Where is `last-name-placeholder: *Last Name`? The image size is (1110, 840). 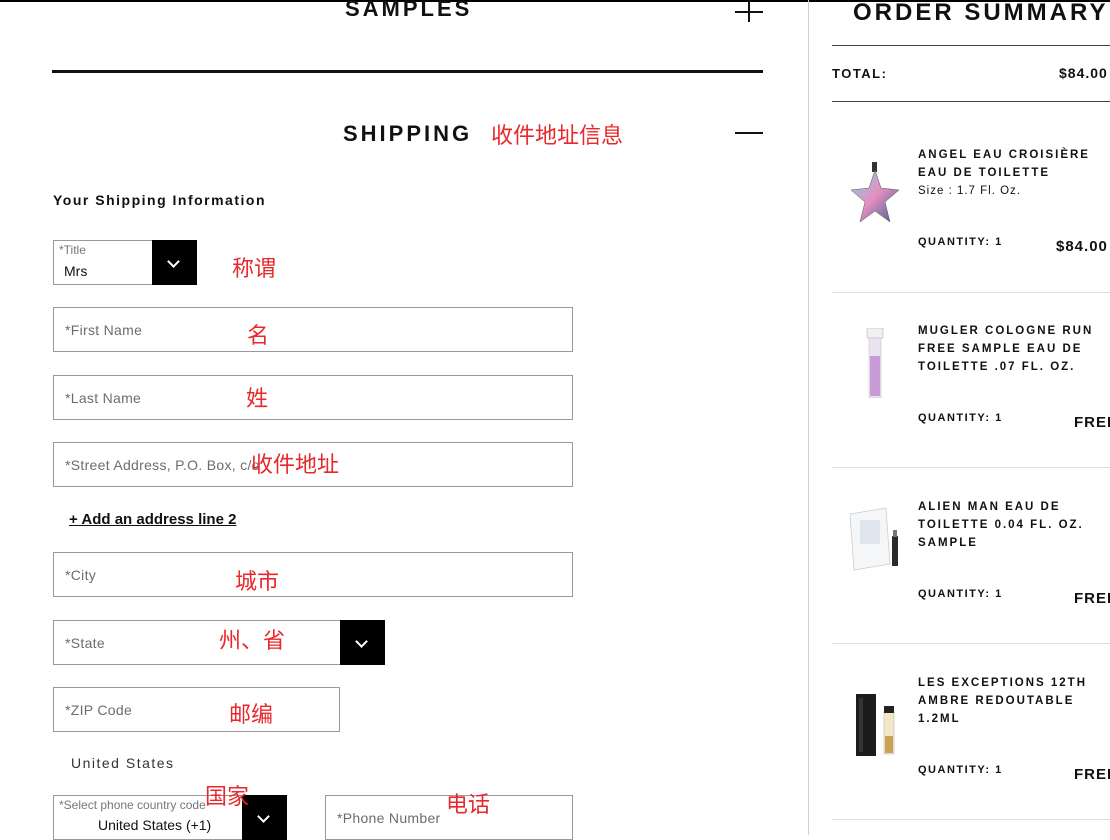 last-name-placeholder: *Last Name is located at coordinates (103, 398).